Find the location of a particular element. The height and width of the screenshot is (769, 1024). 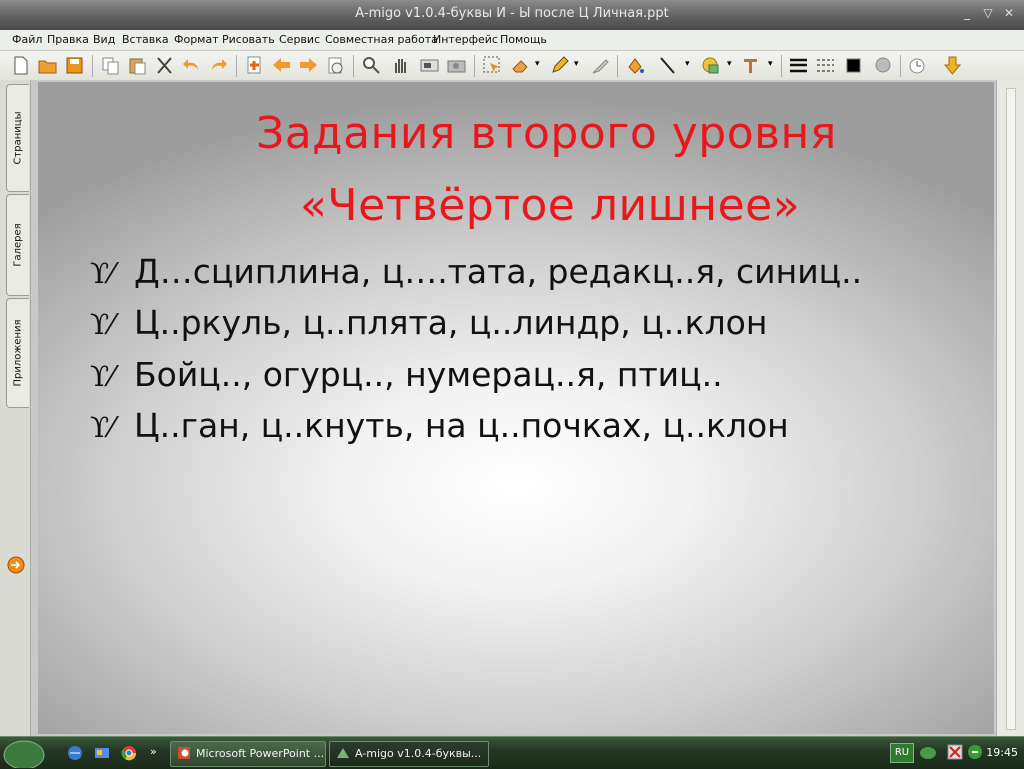

camera-icon is located at coordinates (456, 65).